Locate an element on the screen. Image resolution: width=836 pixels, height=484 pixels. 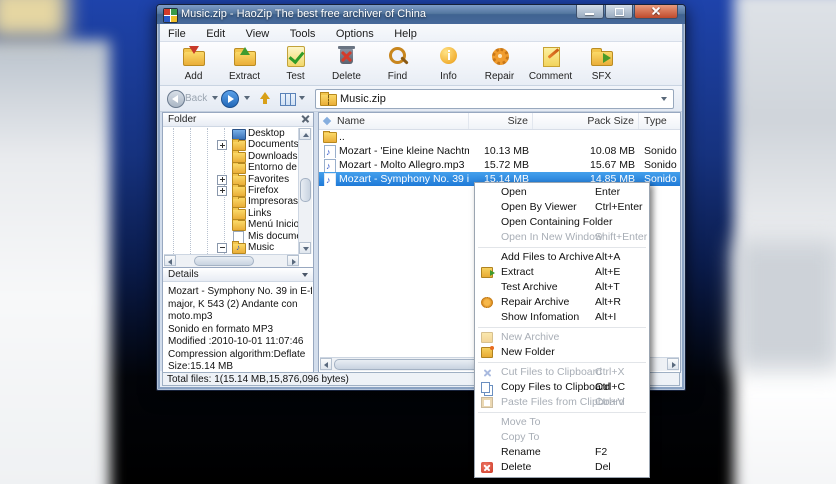
menu-item-delete: Delete Del is located at coordinates (562, 467).